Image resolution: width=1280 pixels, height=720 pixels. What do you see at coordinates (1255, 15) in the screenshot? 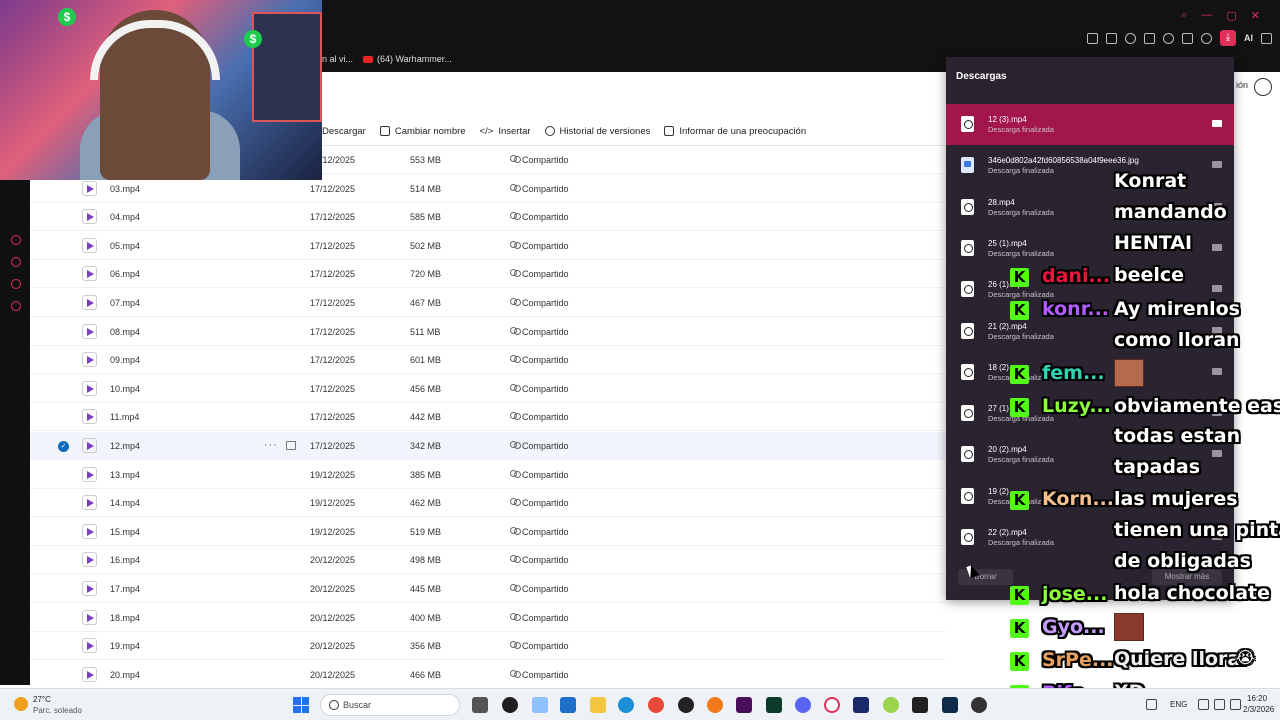
I see `close-icon: ✕` at bounding box center [1255, 15].